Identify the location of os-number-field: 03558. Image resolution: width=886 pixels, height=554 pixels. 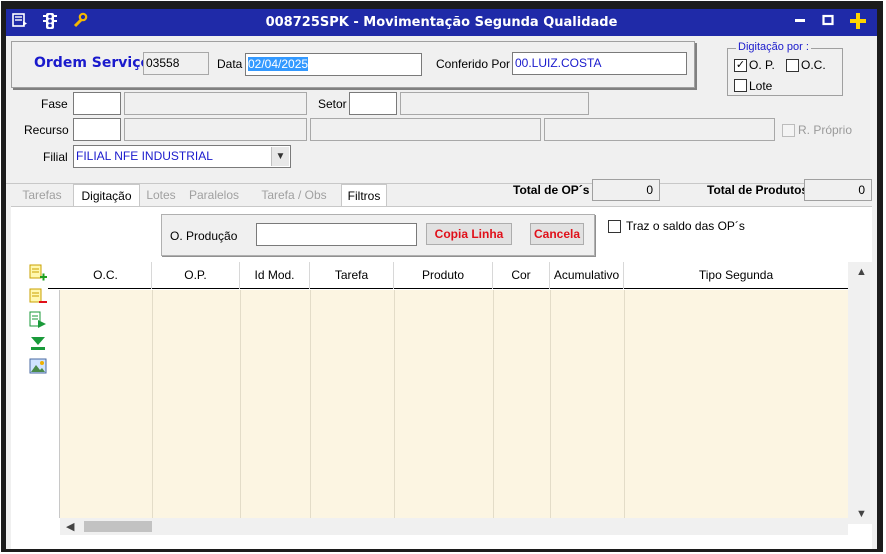
(176, 63).